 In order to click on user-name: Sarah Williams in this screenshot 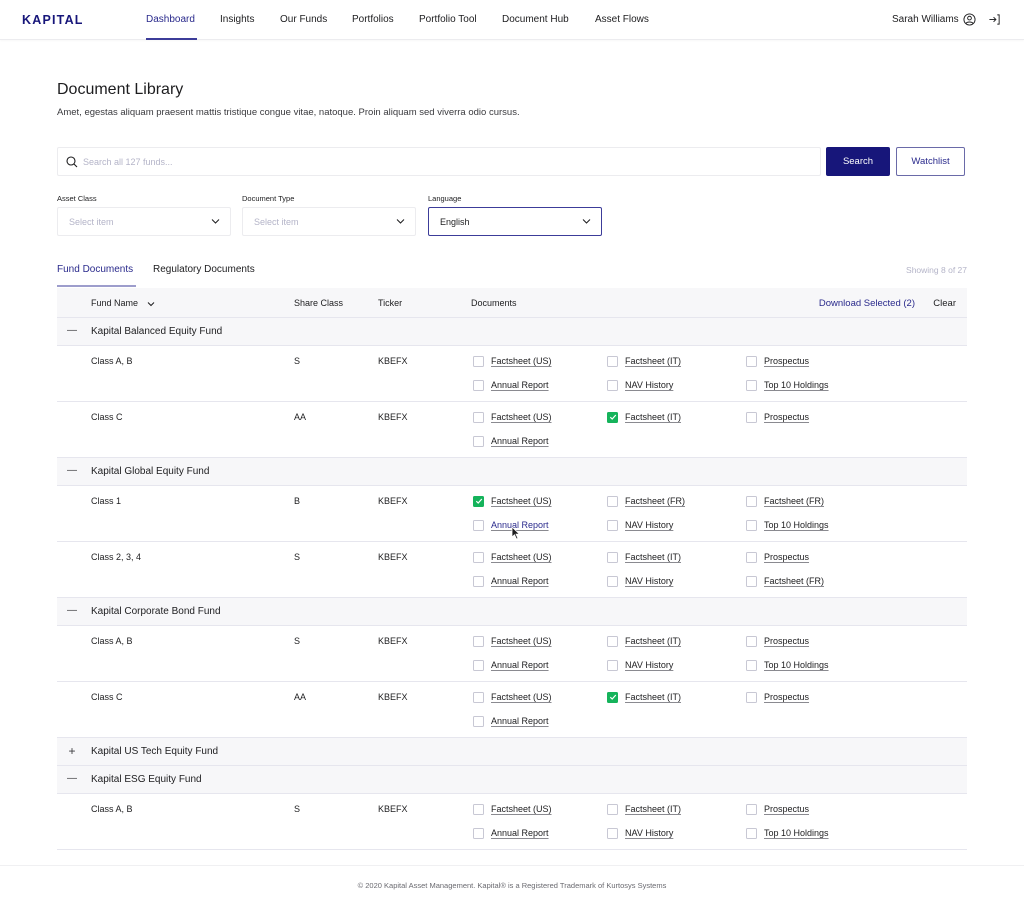, I will do `click(925, 19)`.